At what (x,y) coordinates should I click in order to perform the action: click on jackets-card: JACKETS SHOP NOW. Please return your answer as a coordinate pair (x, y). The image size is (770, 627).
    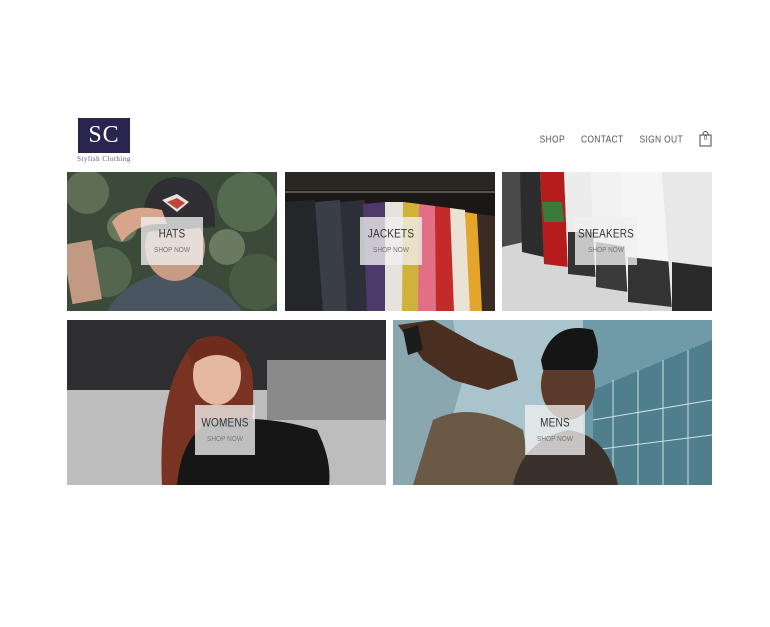
    Looking at the image, I should click on (391, 241).